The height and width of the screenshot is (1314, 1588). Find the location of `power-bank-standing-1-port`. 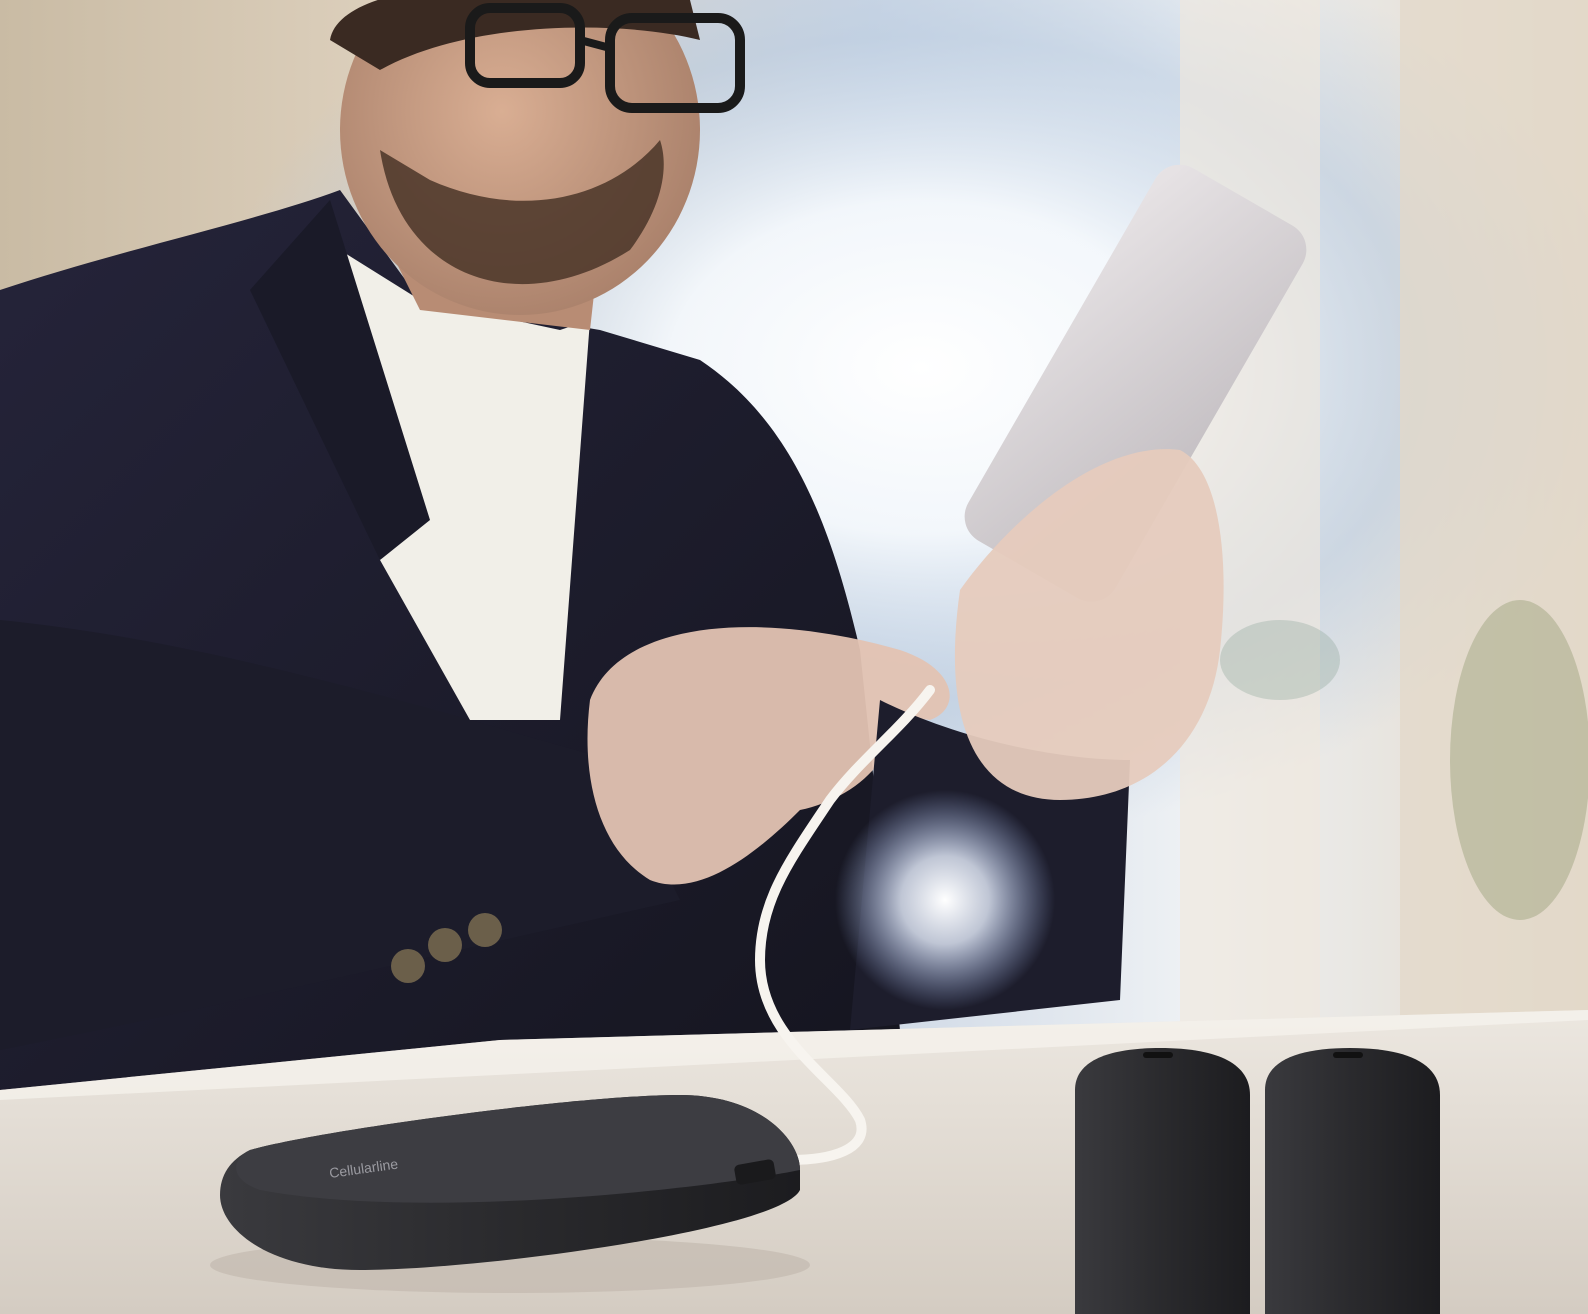

power-bank-standing-1-port is located at coordinates (1158, 1055).